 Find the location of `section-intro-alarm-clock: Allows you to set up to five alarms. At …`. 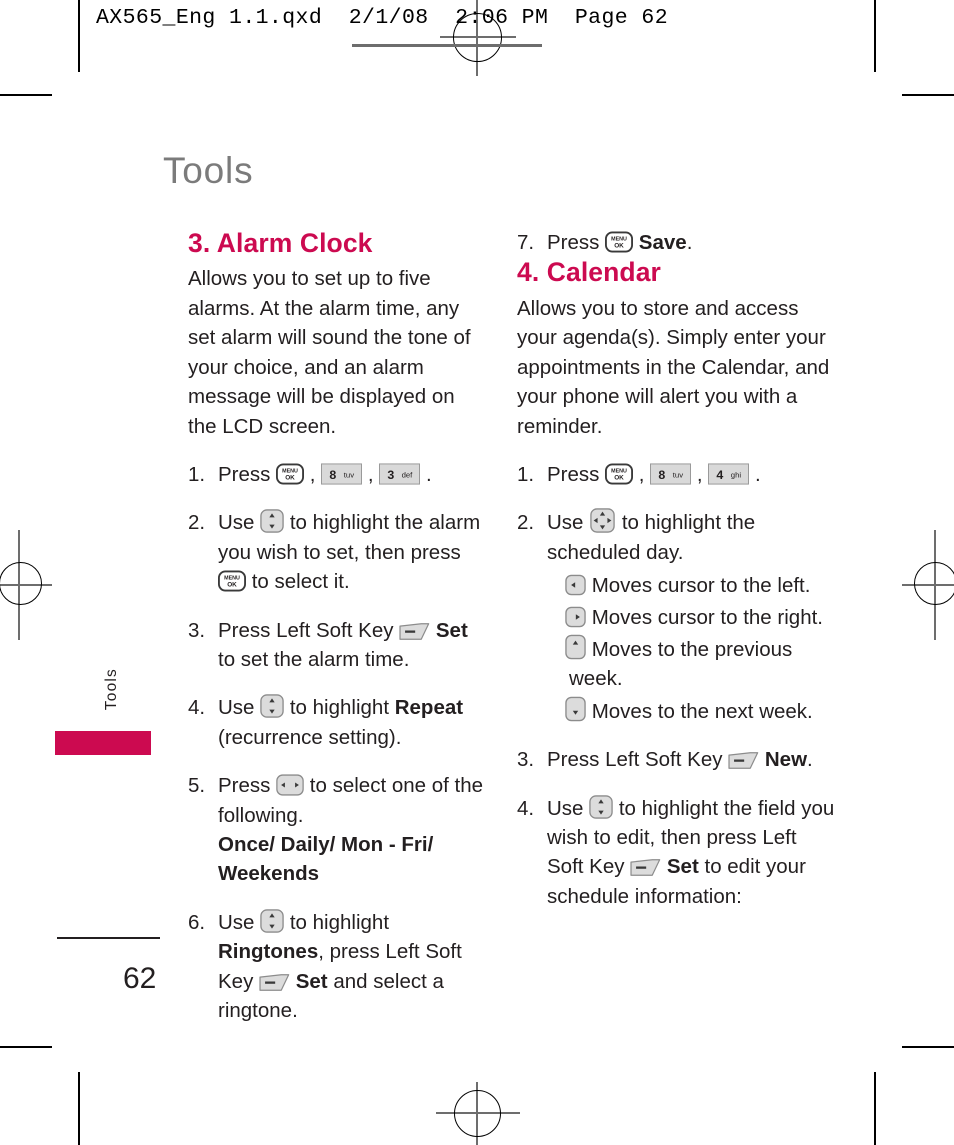

section-intro-alarm-clock: Allows you to set up to five alarms. At … is located at coordinates (329, 352).